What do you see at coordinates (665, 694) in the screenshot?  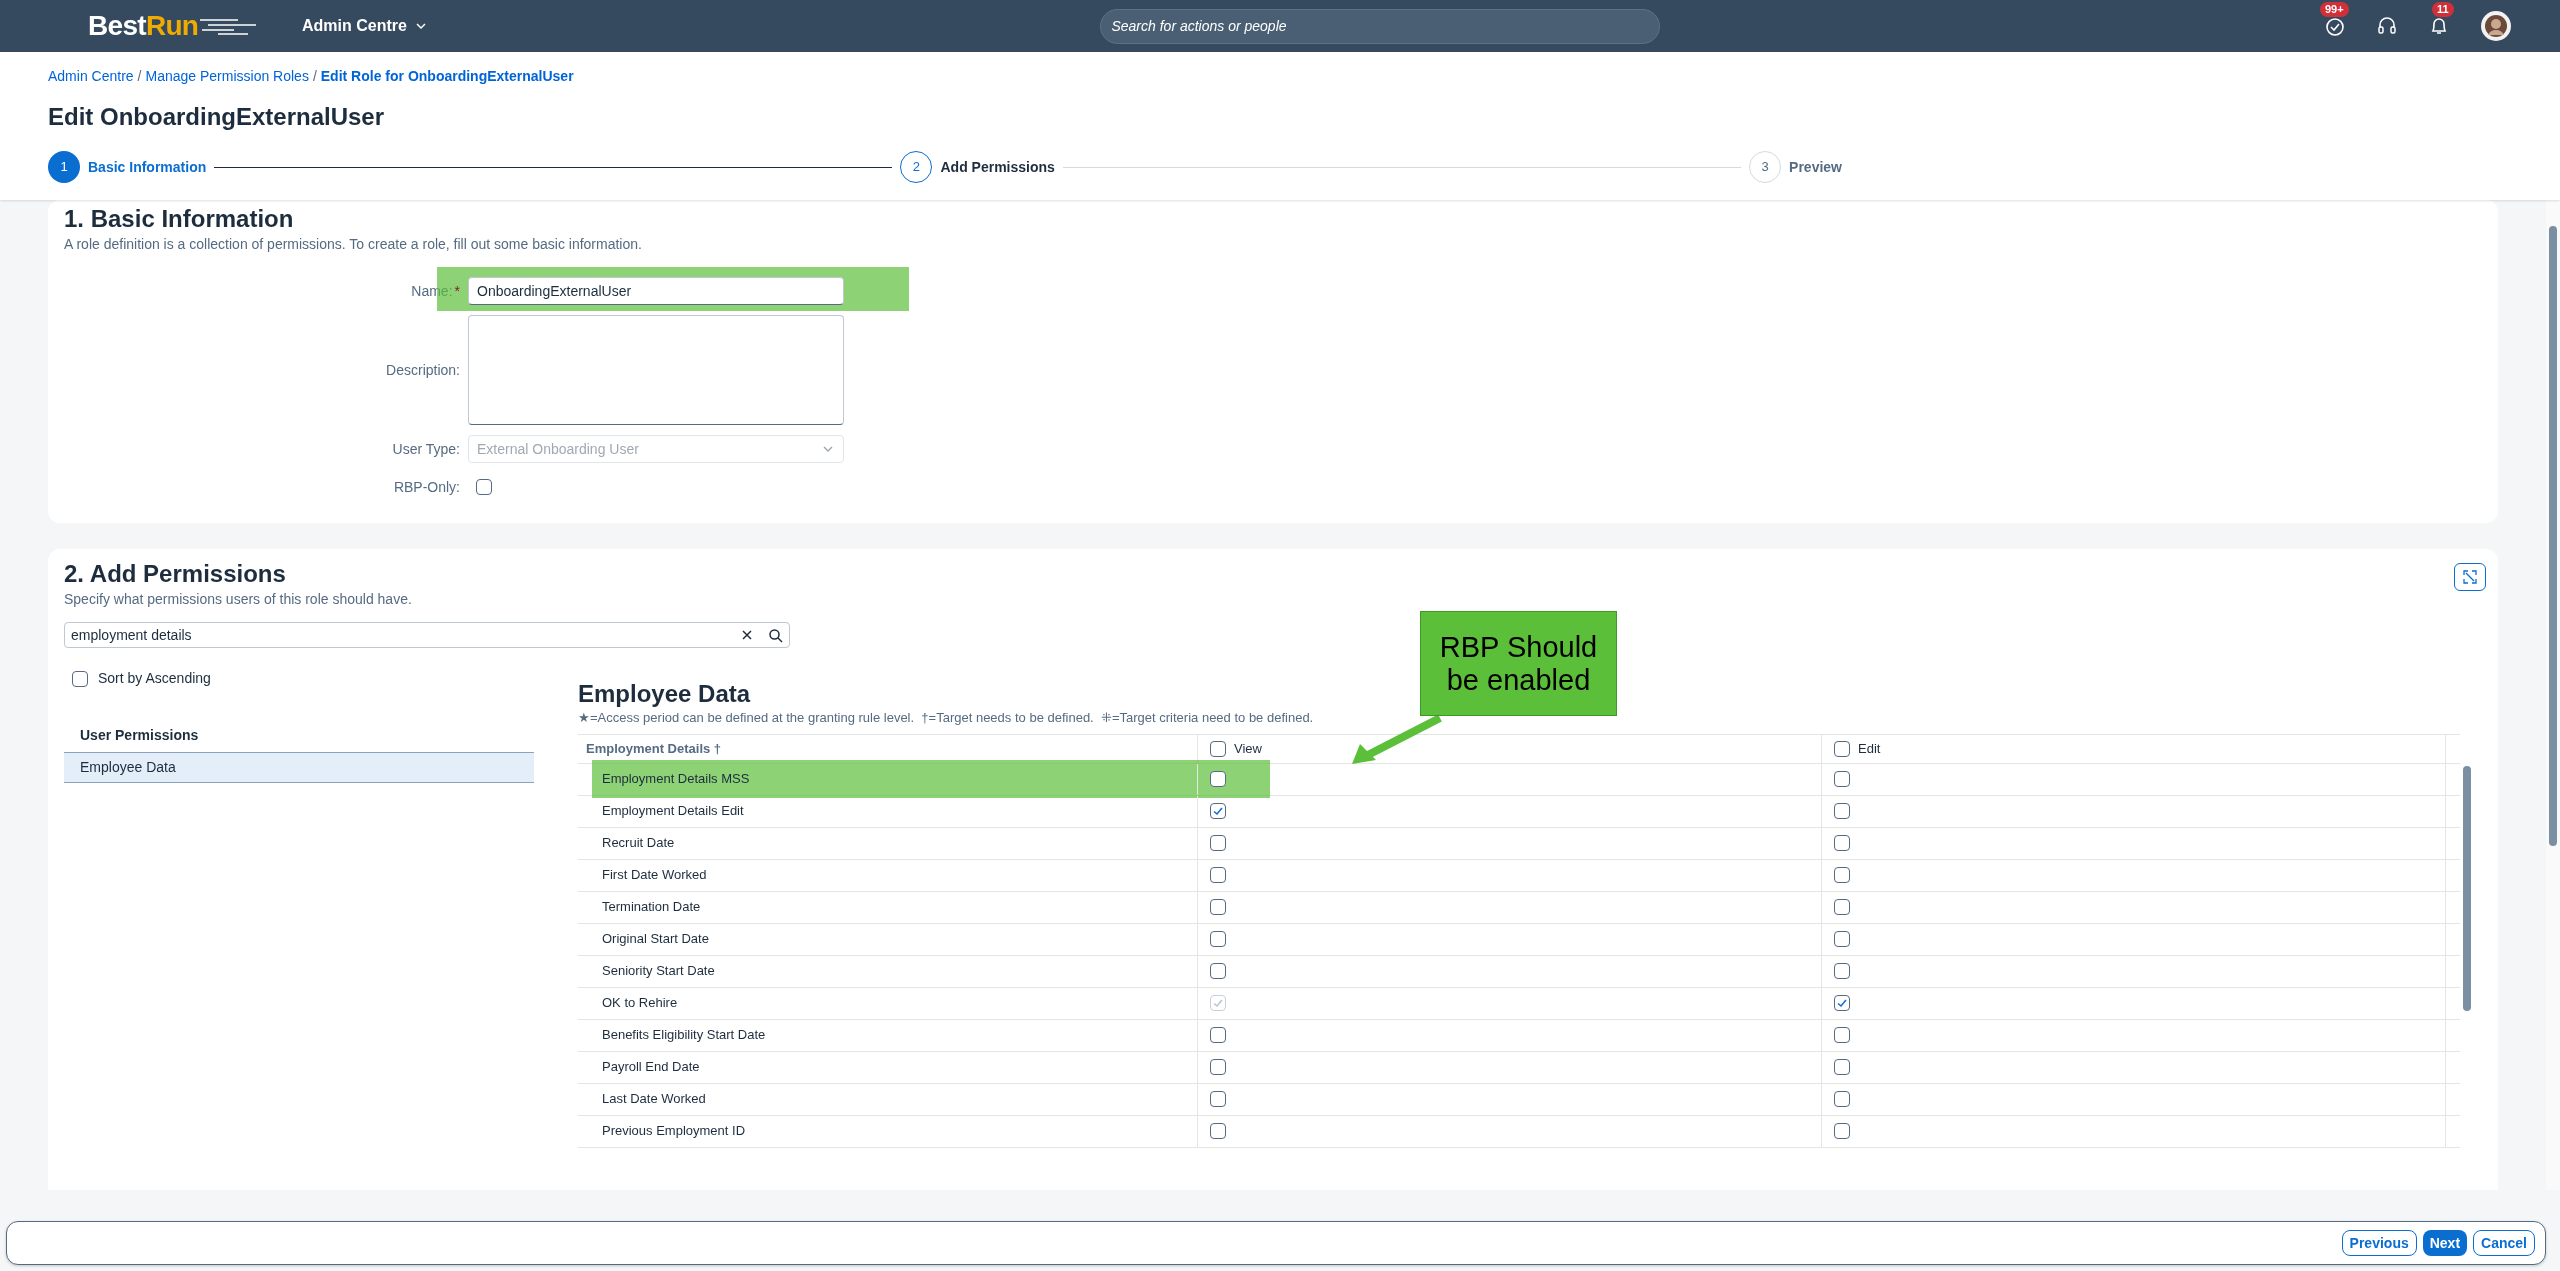 I see `panel-title: Employee Data` at bounding box center [665, 694].